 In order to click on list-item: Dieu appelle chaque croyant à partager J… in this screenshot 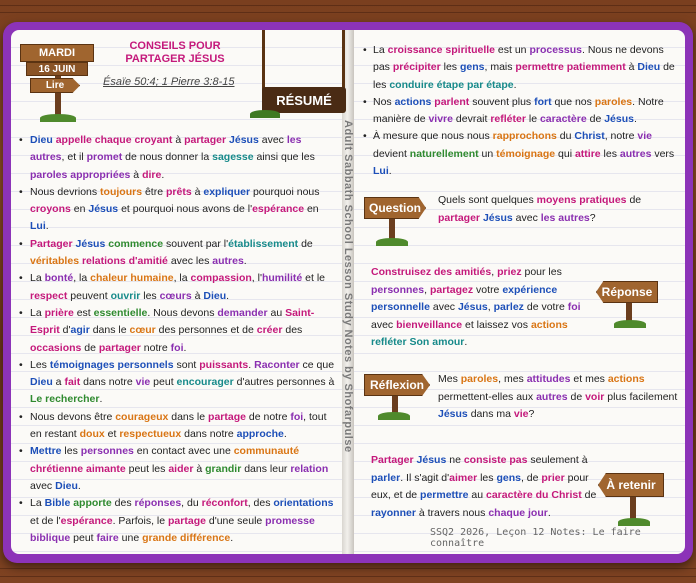, I will do `click(178, 158)`.